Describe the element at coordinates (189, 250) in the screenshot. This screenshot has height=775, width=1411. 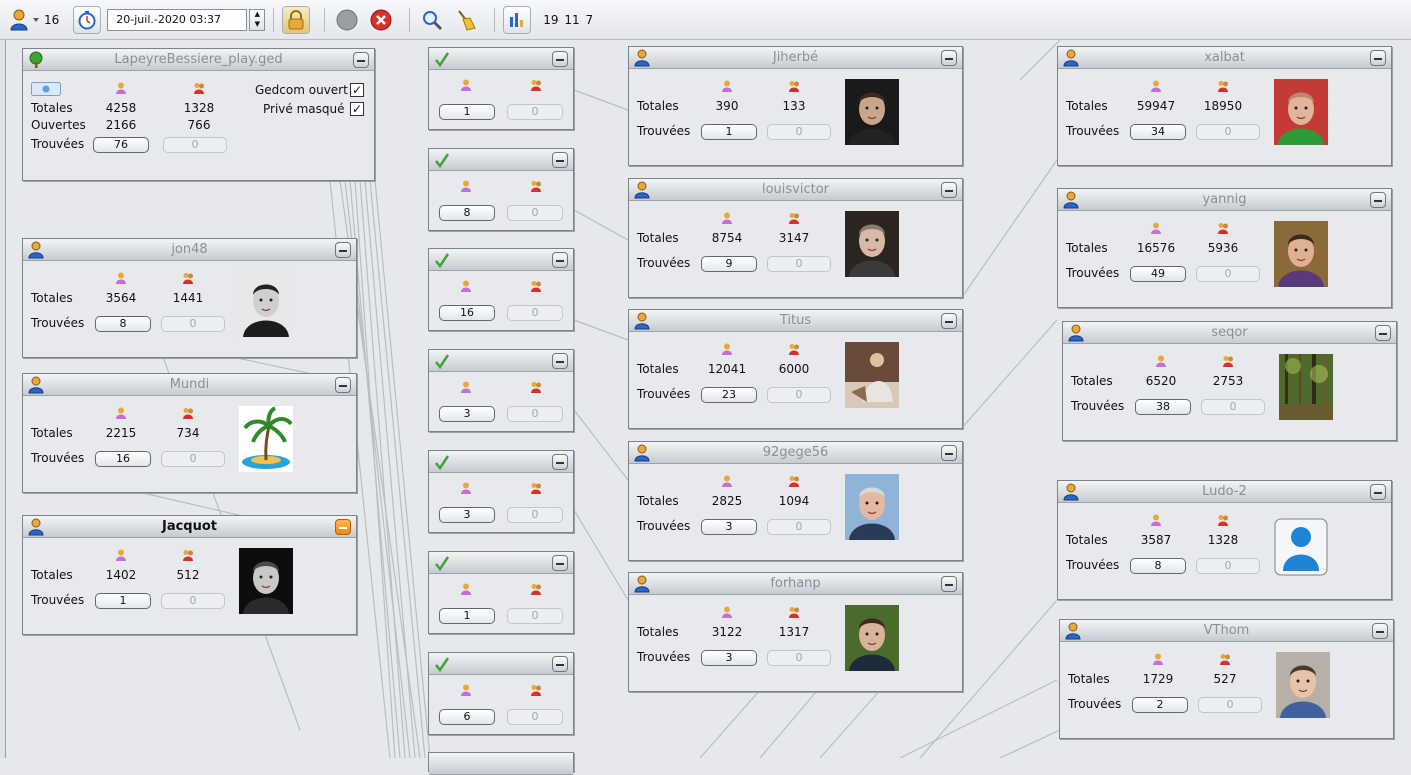
I see `panel-header: jon48` at that location.